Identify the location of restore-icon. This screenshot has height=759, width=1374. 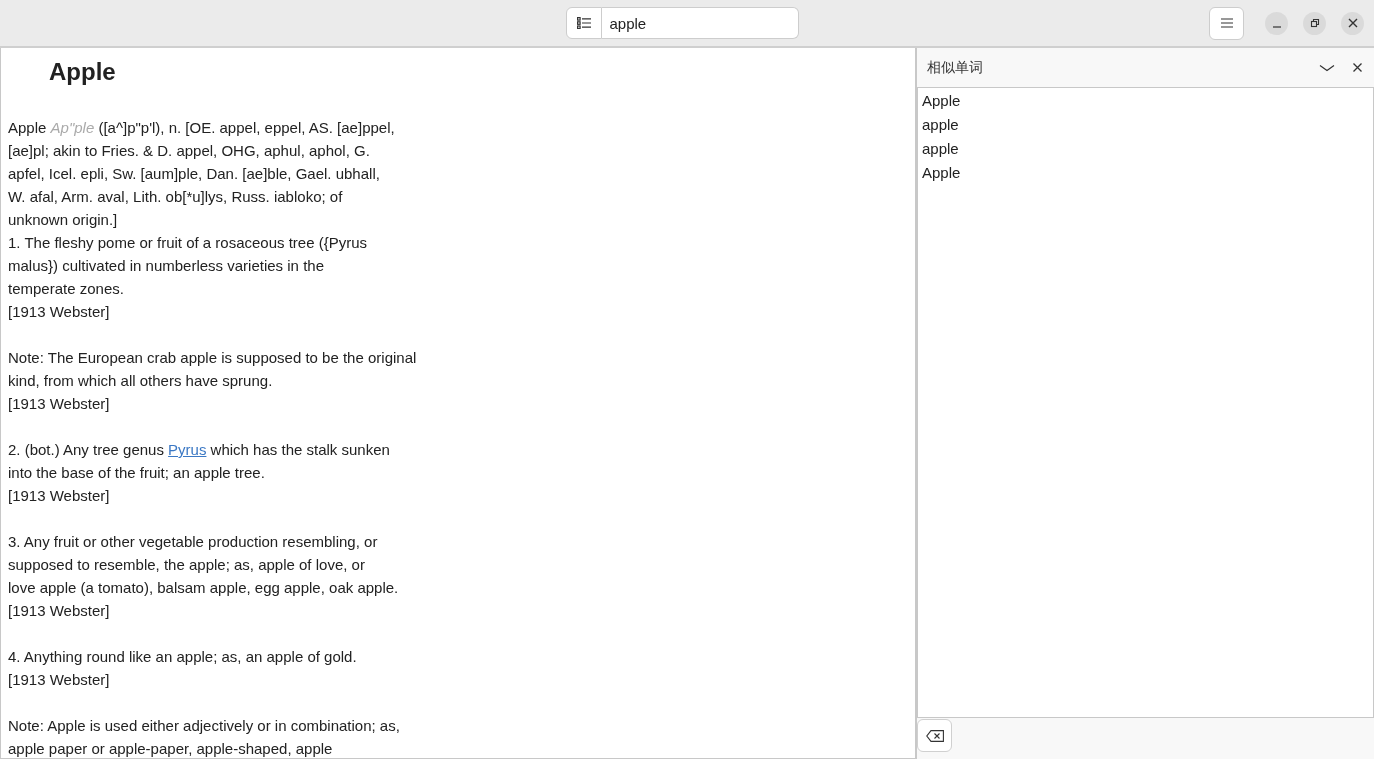
(1314, 23).